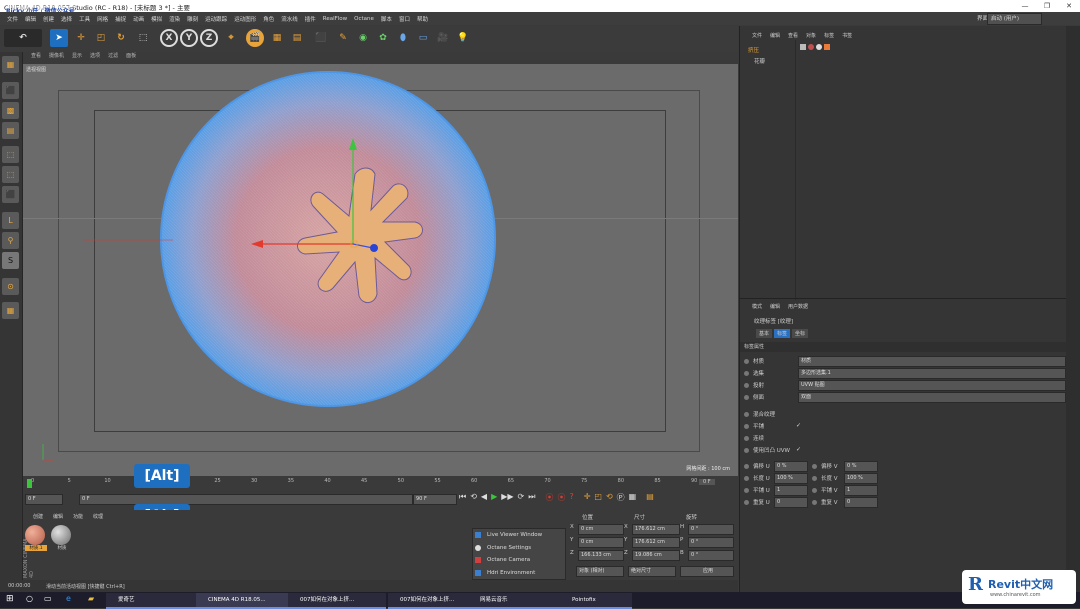  Describe the element at coordinates (10, 90) in the screenshot. I see `model-mode-icon: ⬛` at that location.